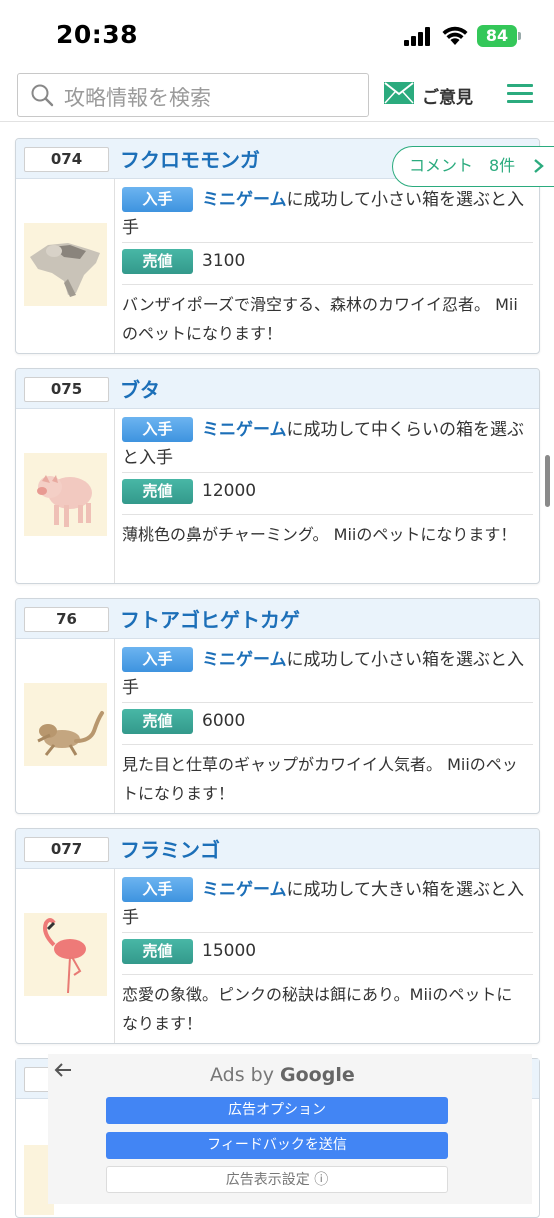  Describe the element at coordinates (419, 36) in the screenshot. I see `cellular-signal-icon` at that location.